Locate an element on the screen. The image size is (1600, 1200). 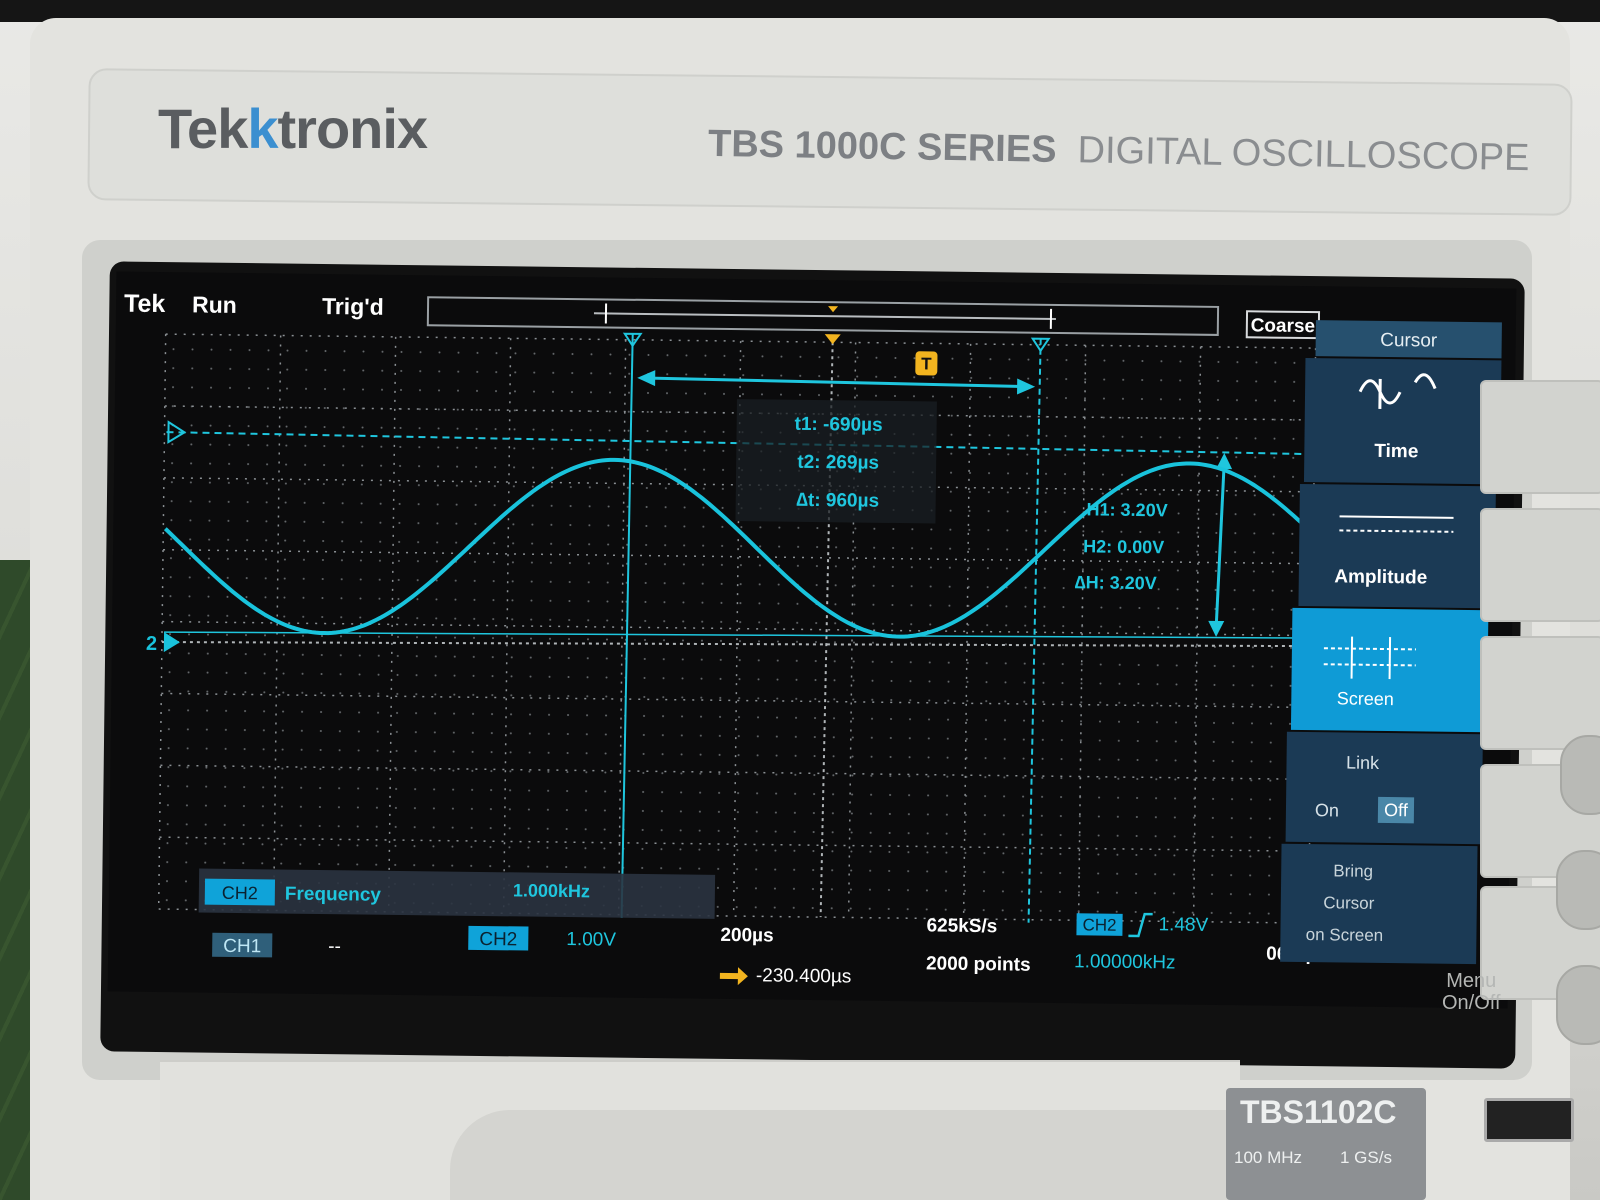
measurement-name: Frequency is located at coordinates (333, 895).